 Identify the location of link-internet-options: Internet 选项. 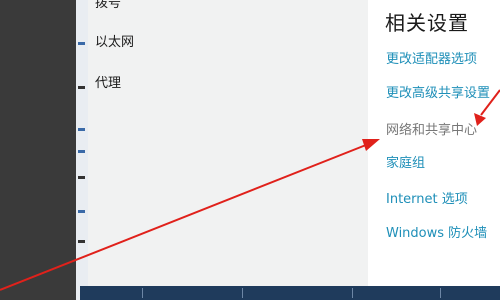
(427, 197).